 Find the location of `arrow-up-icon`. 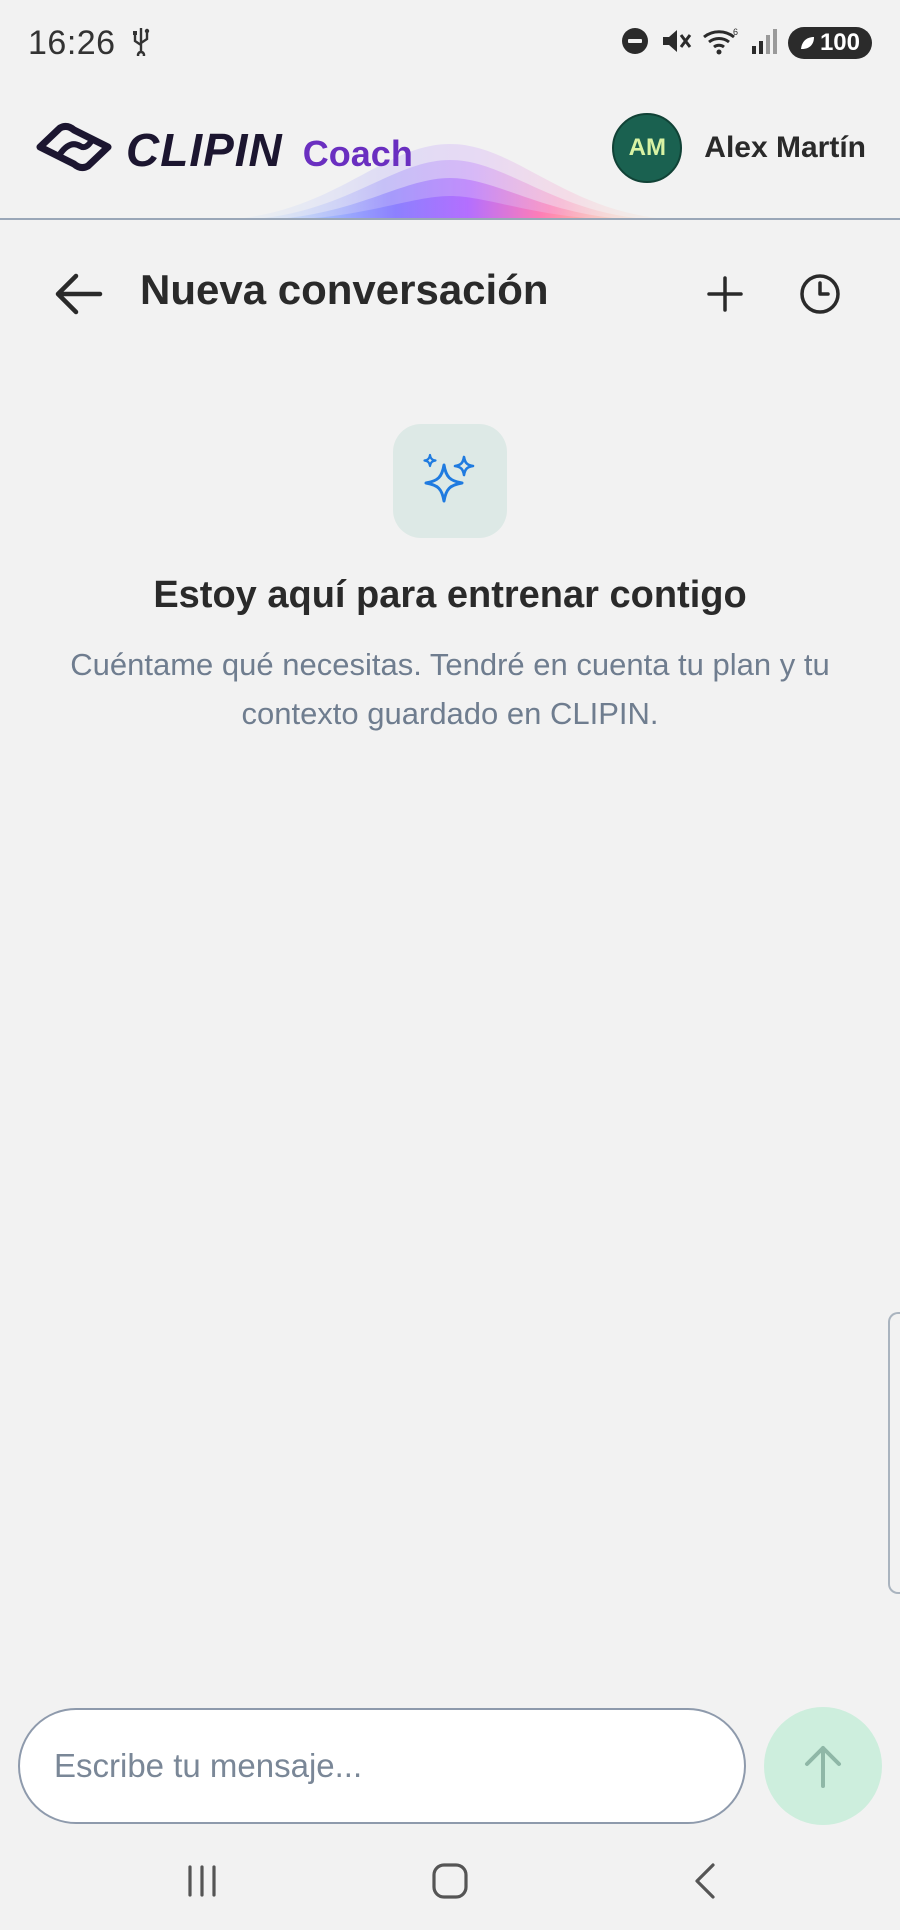

arrow-up-icon is located at coordinates (823, 1767).